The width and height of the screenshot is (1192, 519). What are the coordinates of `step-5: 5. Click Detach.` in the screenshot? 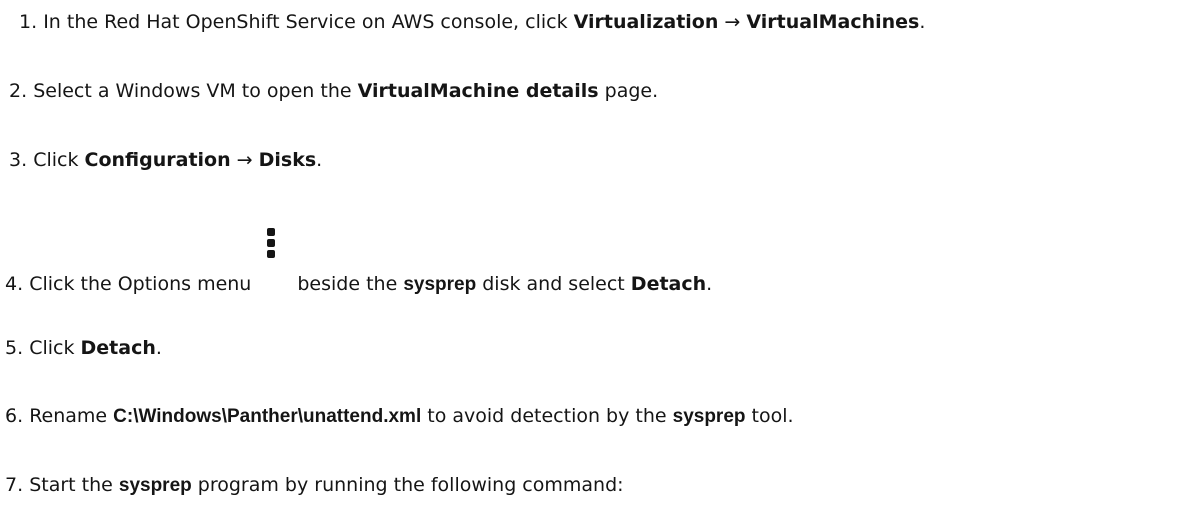 It's located at (83, 348).